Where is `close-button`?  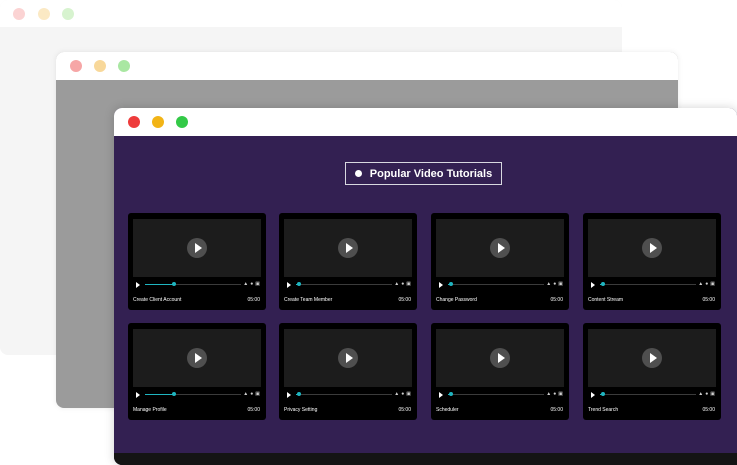
close-button is located at coordinates (134, 122).